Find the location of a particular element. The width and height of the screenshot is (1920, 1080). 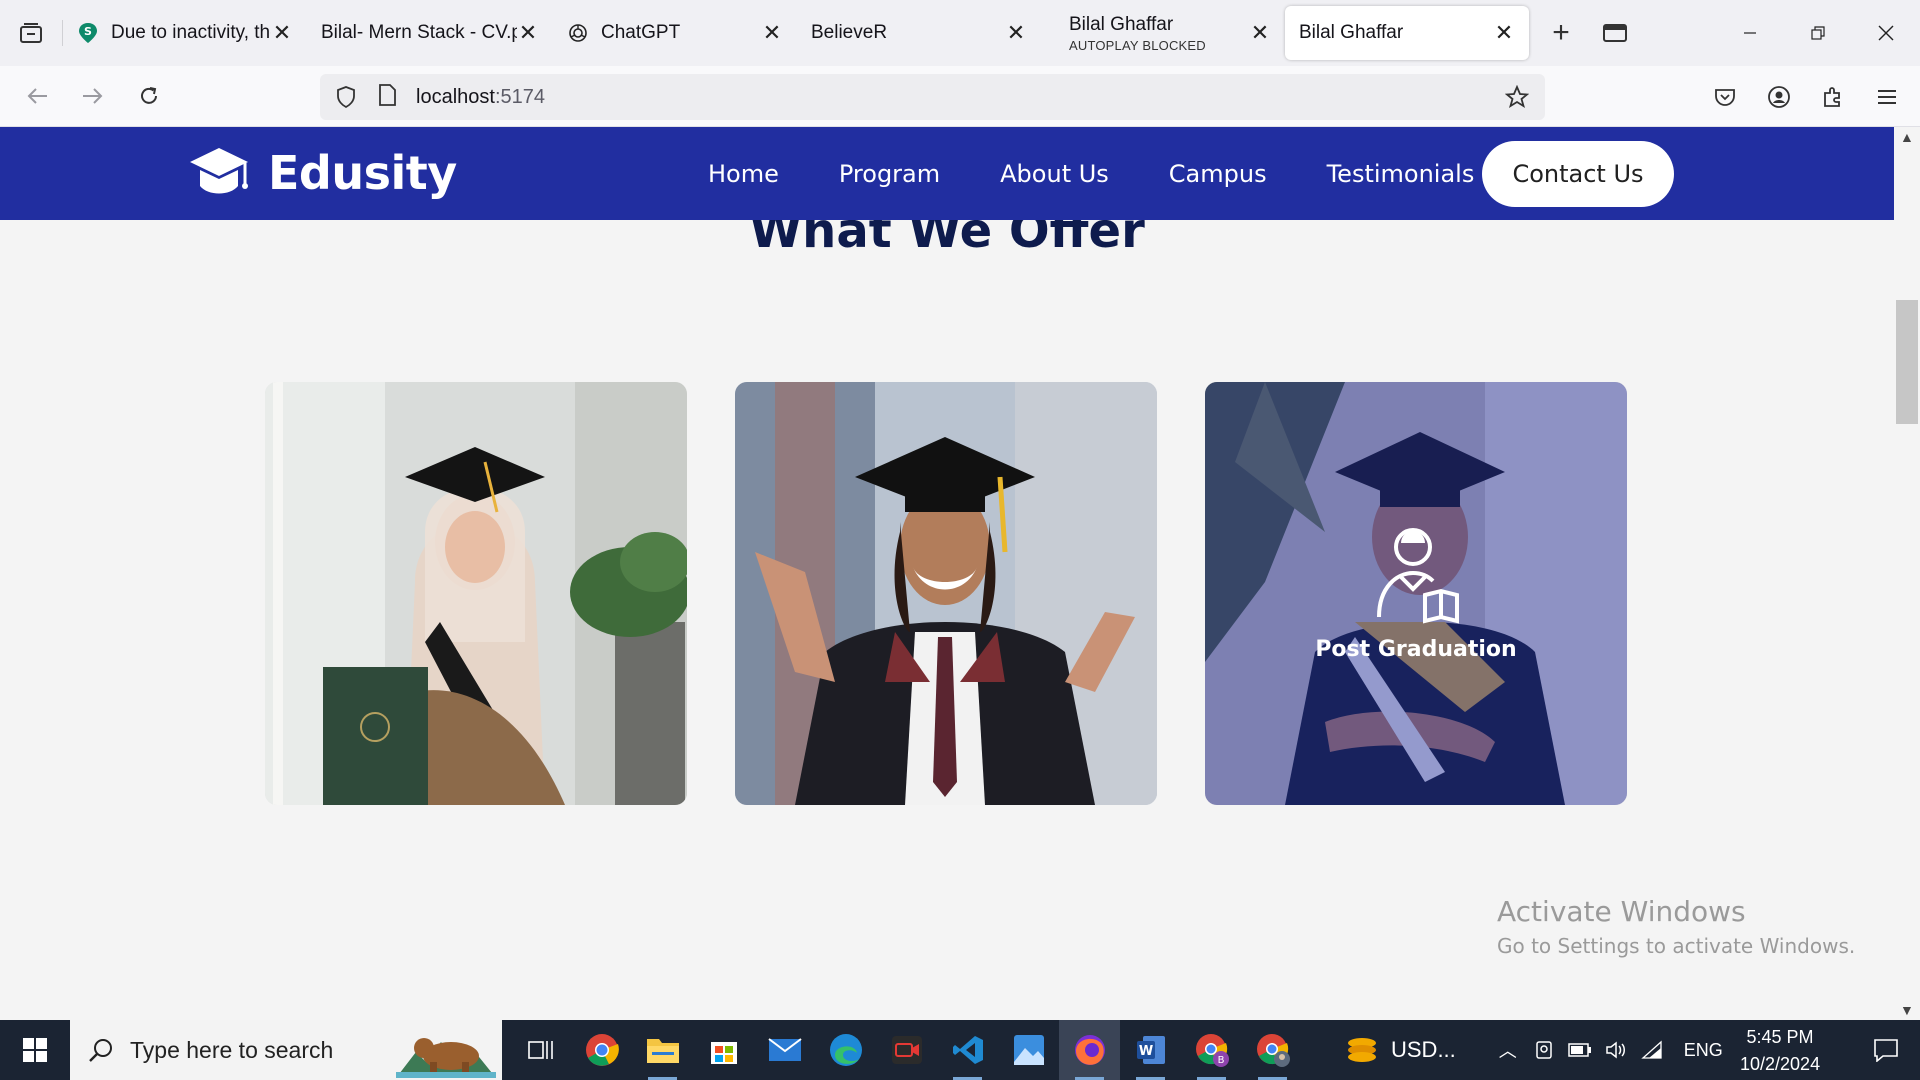

mail-icon is located at coordinates (784, 1049).